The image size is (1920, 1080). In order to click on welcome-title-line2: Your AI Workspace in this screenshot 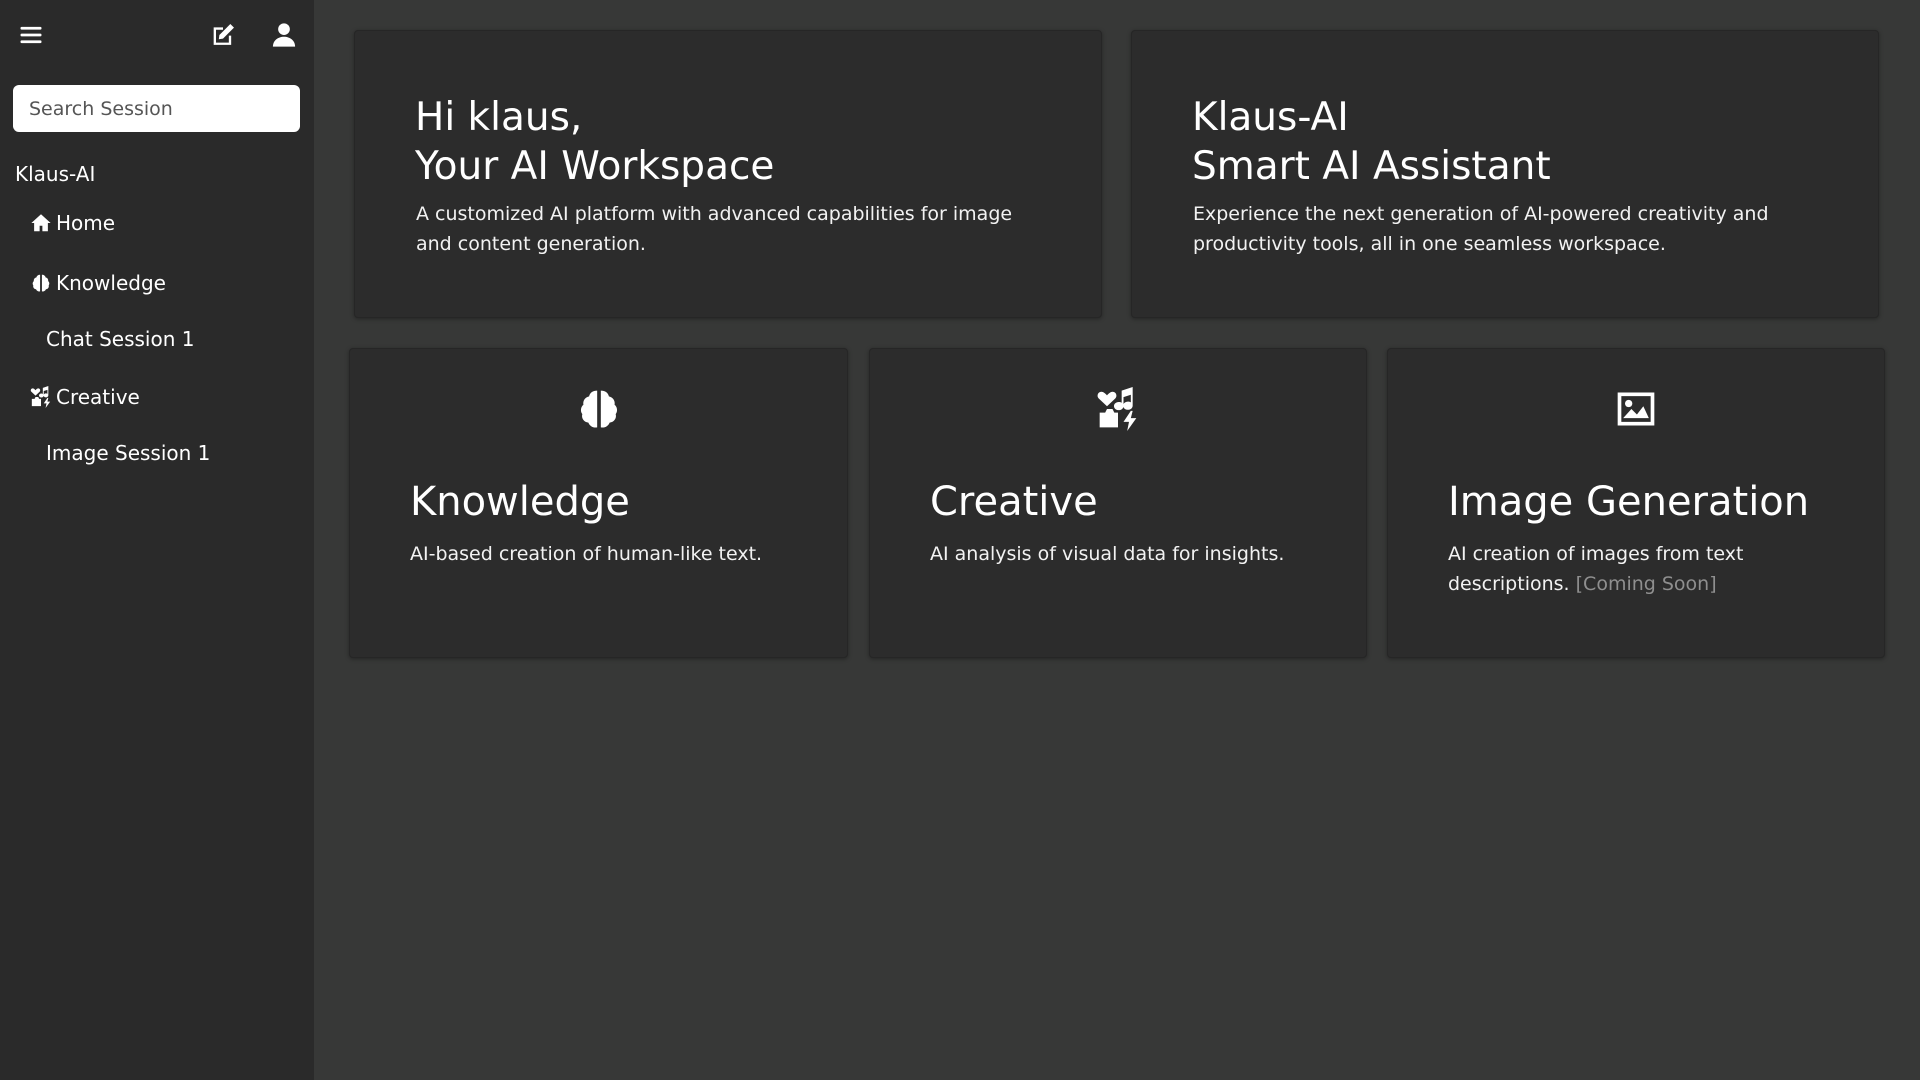, I will do `click(595, 166)`.